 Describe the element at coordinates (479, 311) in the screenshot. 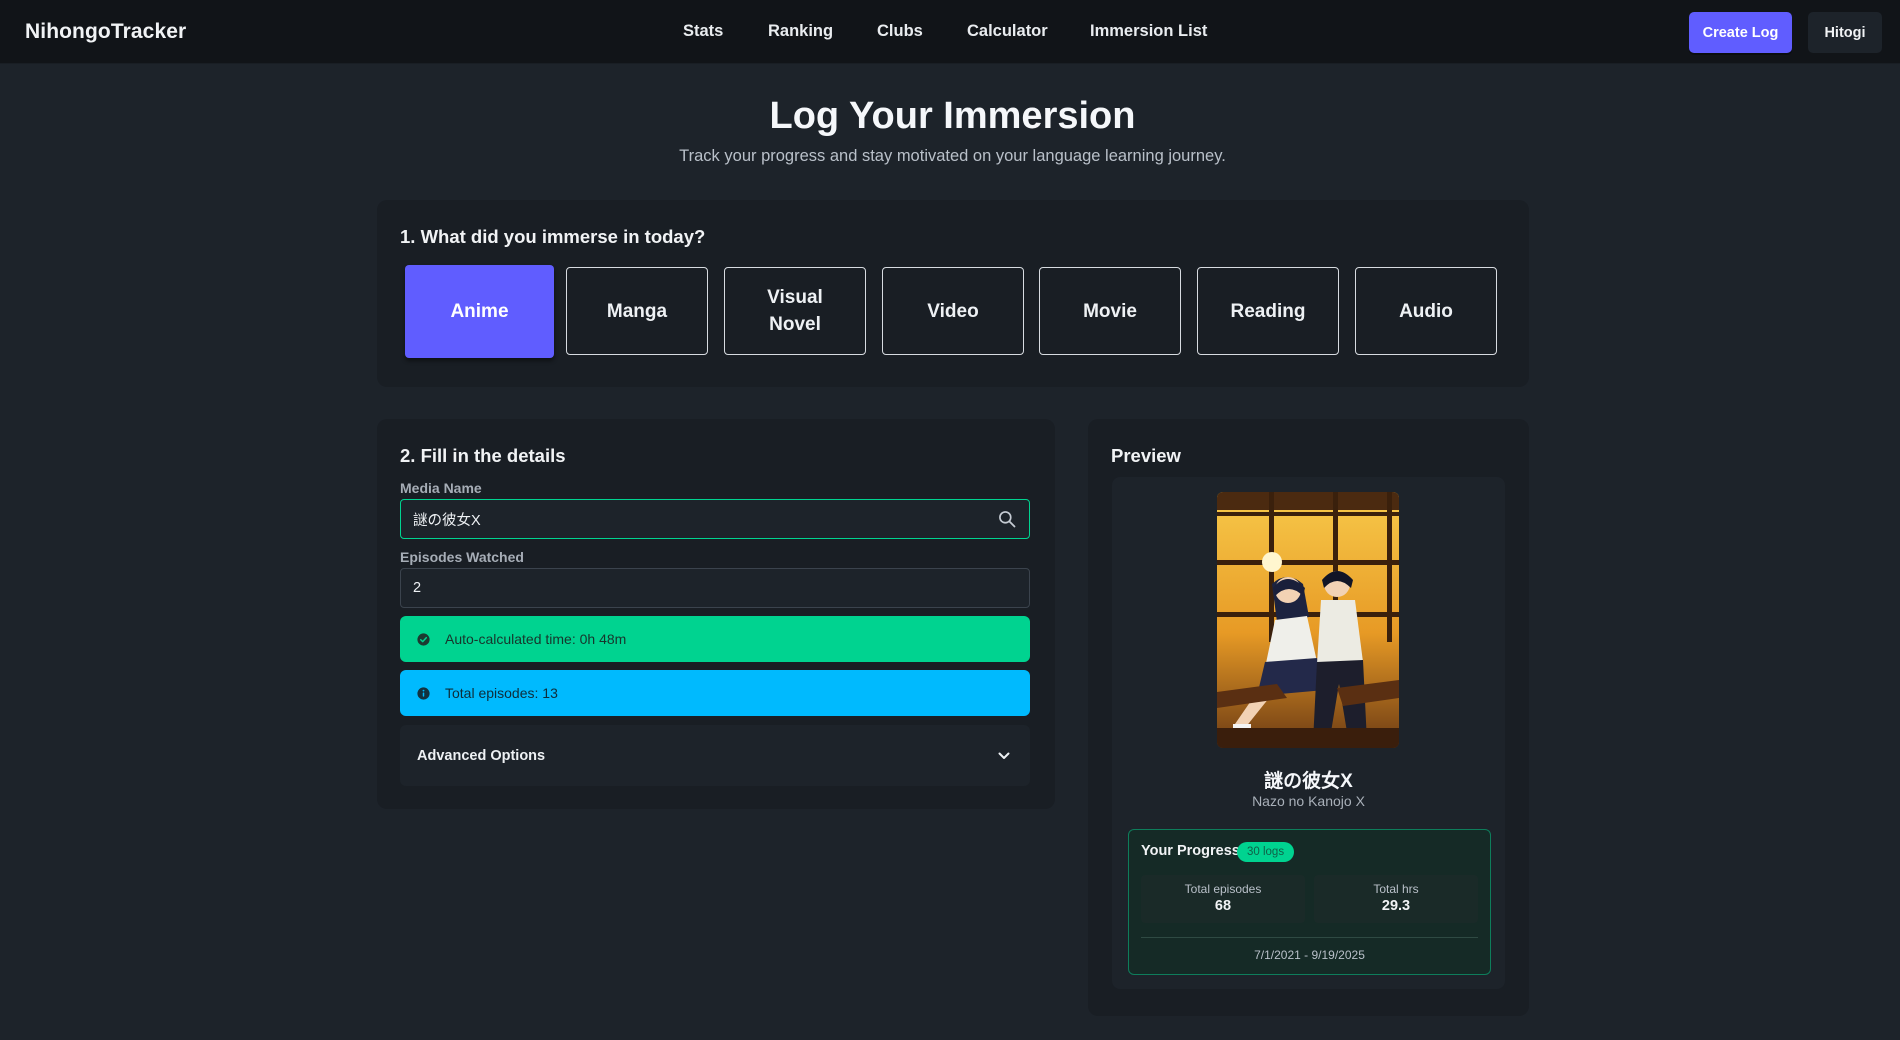

I see `type-button-anime: Anime` at that location.